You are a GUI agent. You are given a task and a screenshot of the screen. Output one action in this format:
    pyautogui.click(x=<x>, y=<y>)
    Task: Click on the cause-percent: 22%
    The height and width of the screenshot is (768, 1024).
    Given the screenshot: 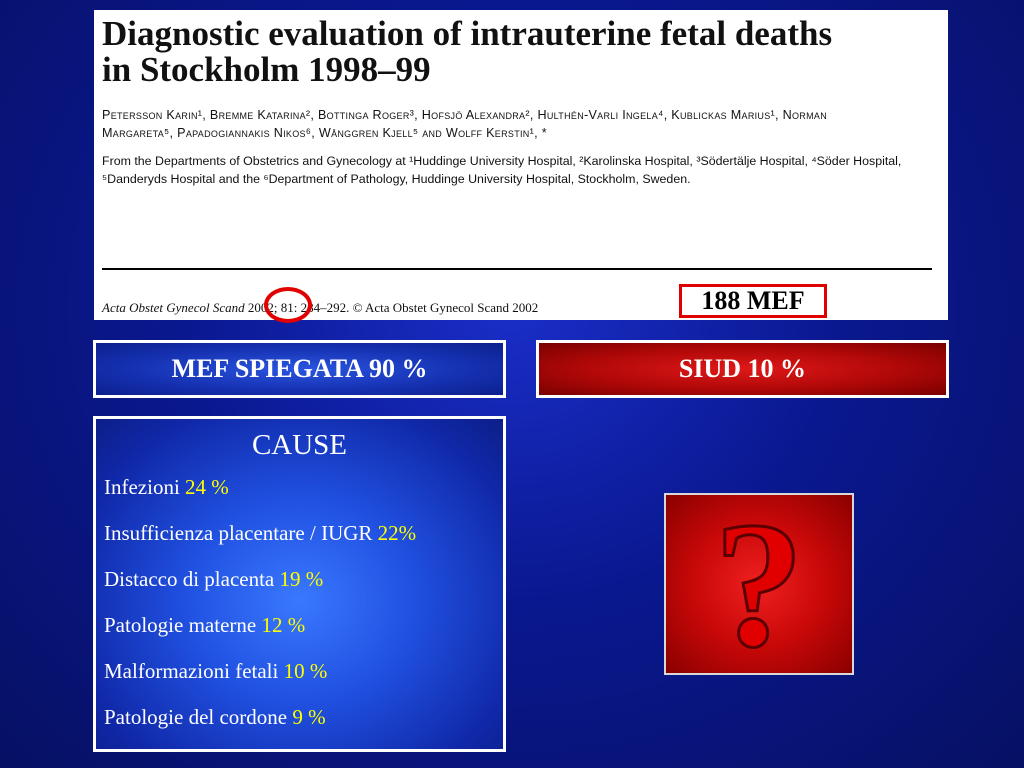 What is the action you would take?
    pyautogui.click(x=397, y=533)
    